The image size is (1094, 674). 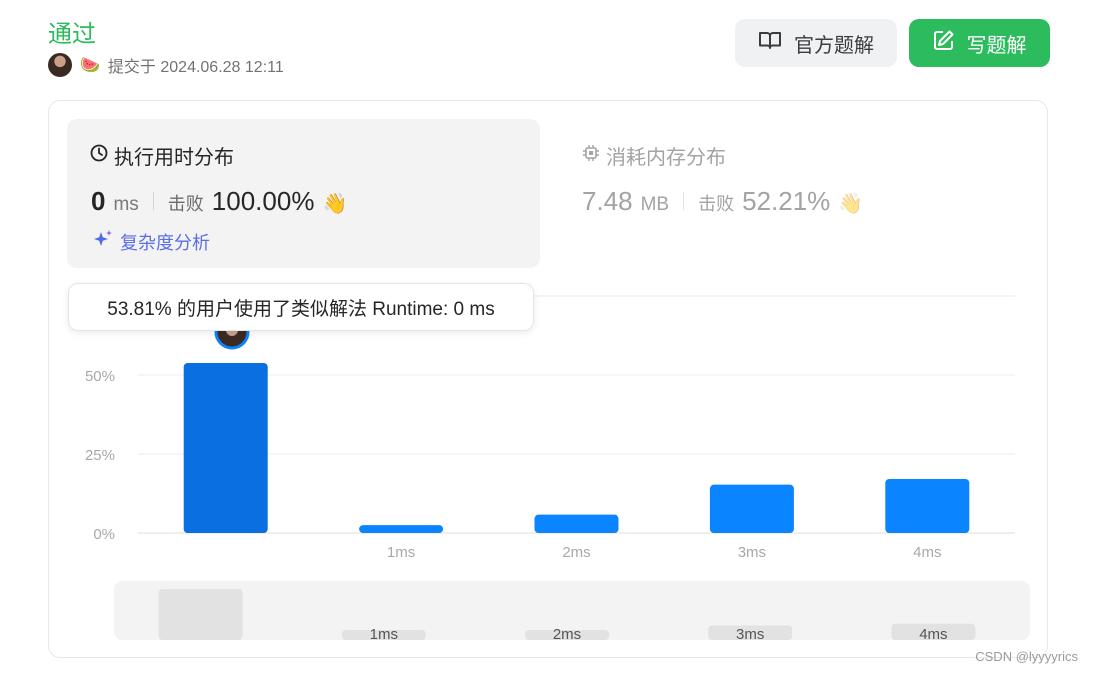 What do you see at coordinates (100, 455) in the screenshot?
I see `y-tick-label: 25%` at bounding box center [100, 455].